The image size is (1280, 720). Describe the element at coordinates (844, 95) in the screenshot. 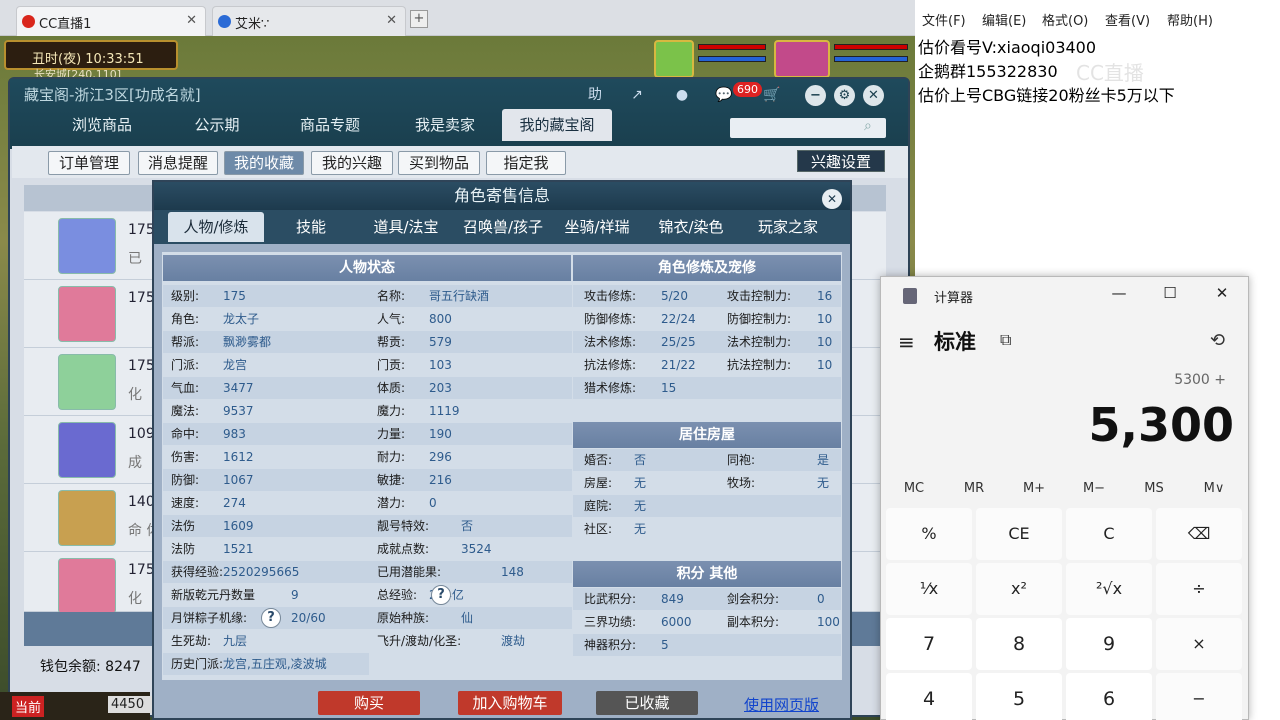

I see `settings-icon: ⚙` at that location.